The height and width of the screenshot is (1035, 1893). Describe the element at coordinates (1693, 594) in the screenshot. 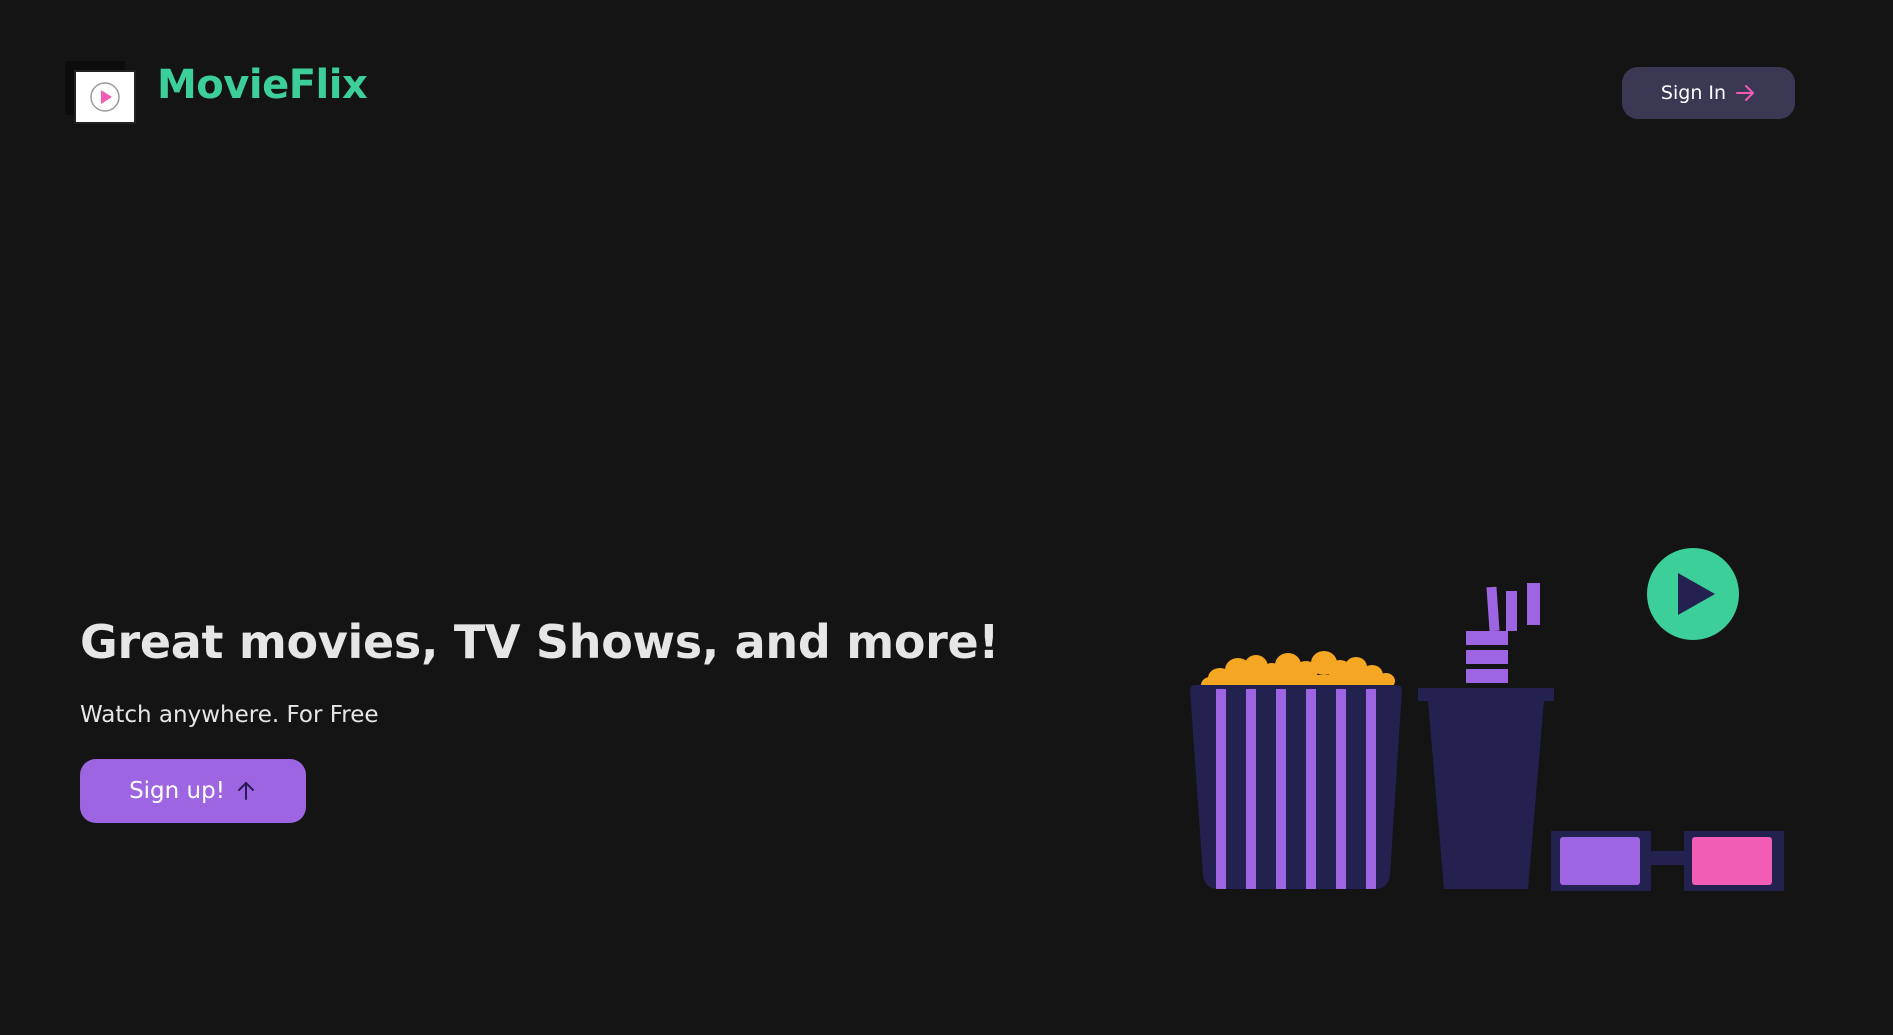

I see `play-button-graphic` at that location.